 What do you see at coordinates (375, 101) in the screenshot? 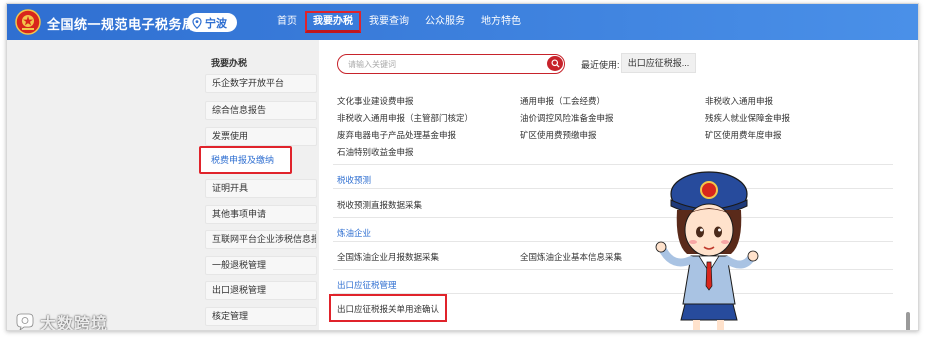
I see `link-culture-fee: 文化事业建设费申报` at bounding box center [375, 101].